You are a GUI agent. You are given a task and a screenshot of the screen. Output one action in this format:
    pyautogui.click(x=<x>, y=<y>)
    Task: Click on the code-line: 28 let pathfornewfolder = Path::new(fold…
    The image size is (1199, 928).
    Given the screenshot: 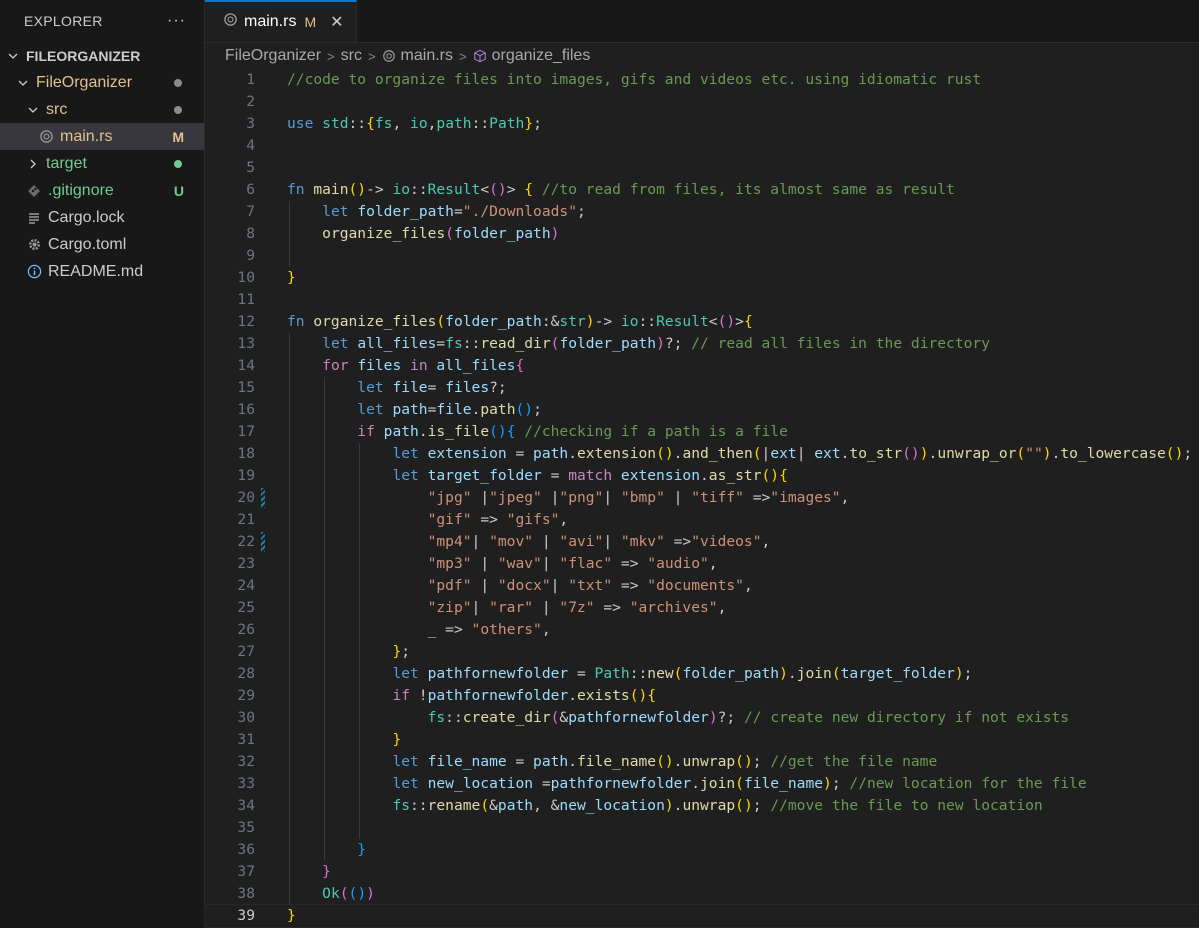 What is the action you would take?
    pyautogui.click(x=702, y=674)
    